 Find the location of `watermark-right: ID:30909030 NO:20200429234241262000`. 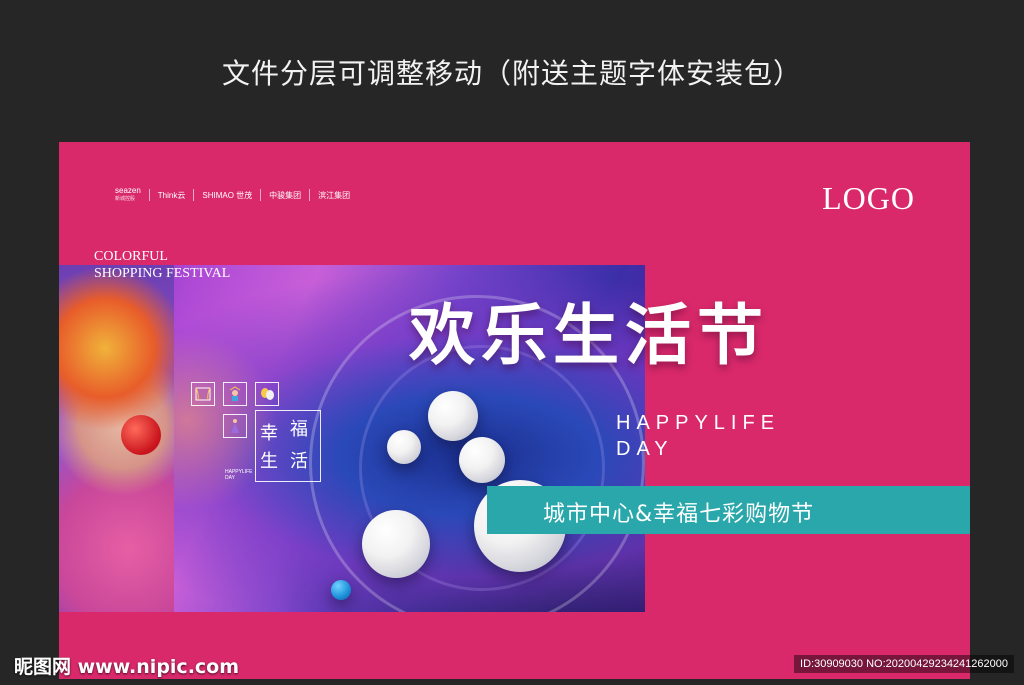

watermark-right: ID:30909030 NO:20200429234241262000 is located at coordinates (904, 664).